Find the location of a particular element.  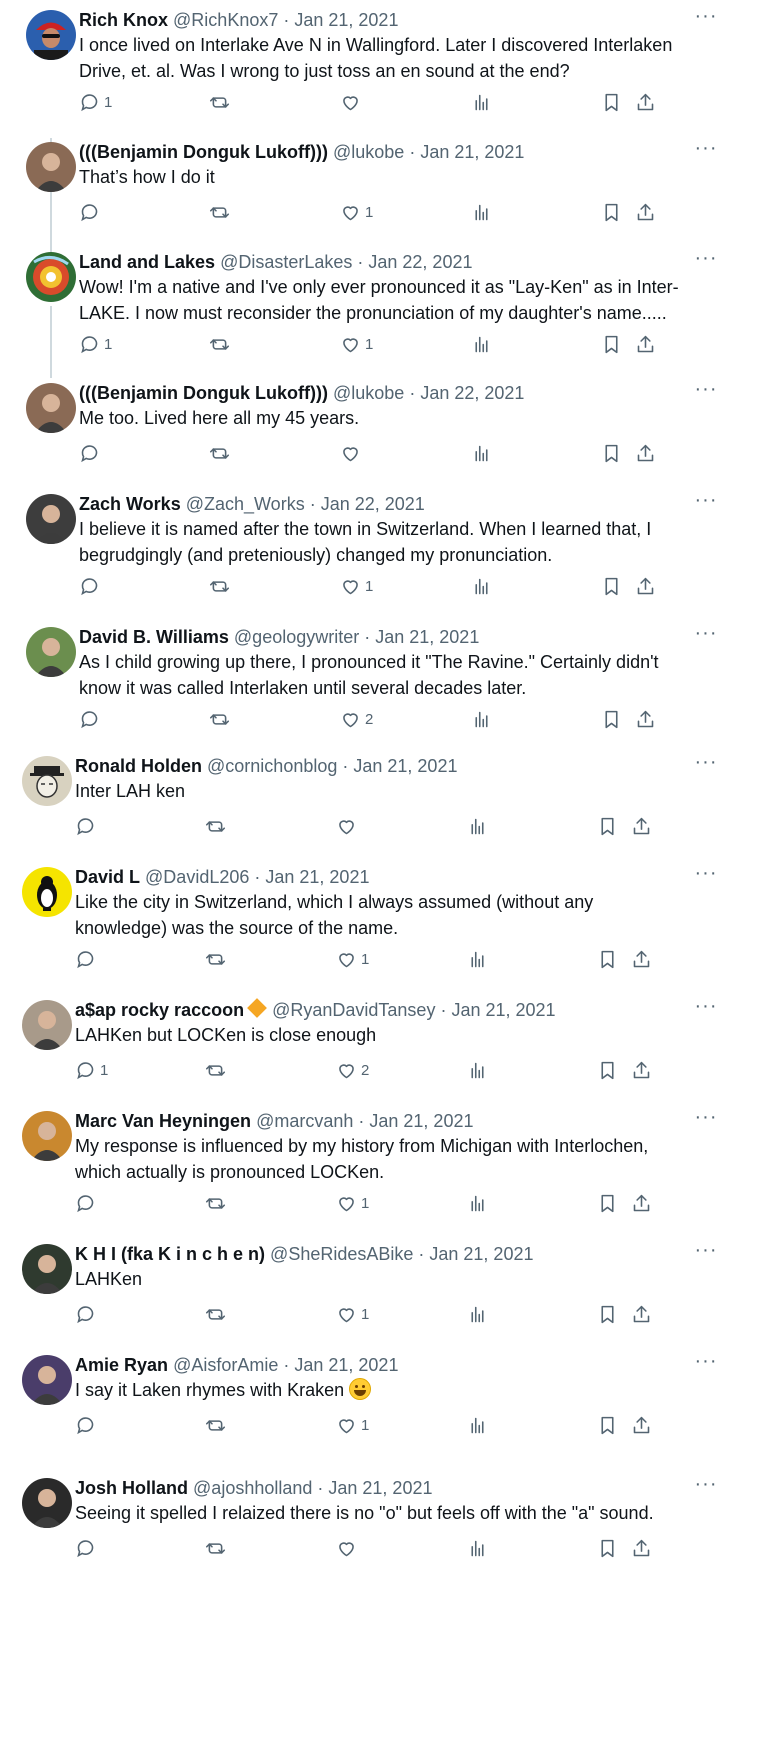

author-handle: @marcvanh is located at coordinates (304, 1121).